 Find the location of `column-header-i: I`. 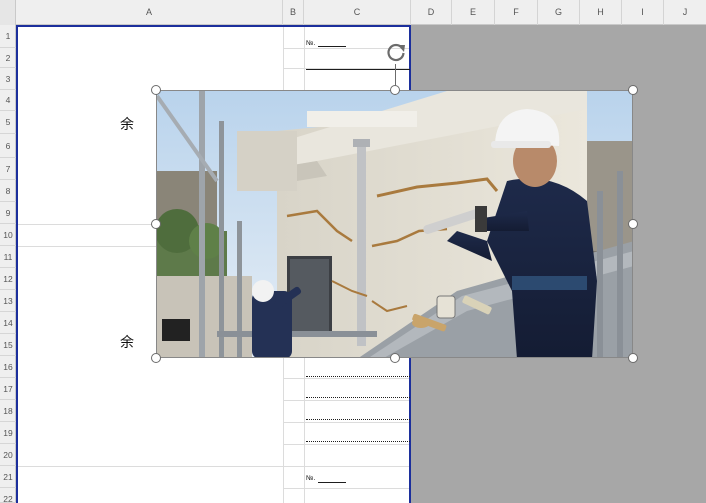

column-header-i: I is located at coordinates (643, 12).